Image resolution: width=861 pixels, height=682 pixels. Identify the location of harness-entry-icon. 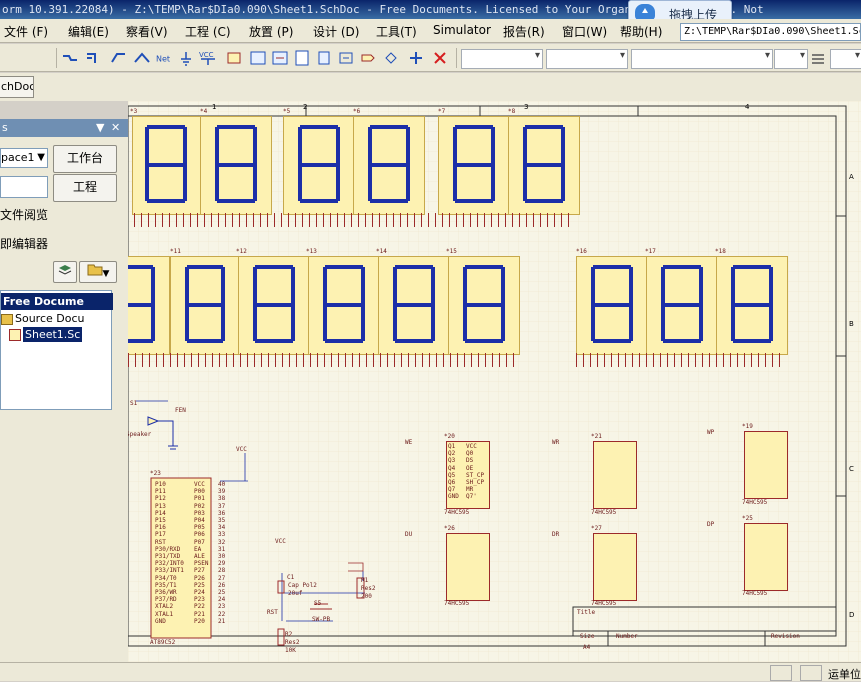
(346, 58).